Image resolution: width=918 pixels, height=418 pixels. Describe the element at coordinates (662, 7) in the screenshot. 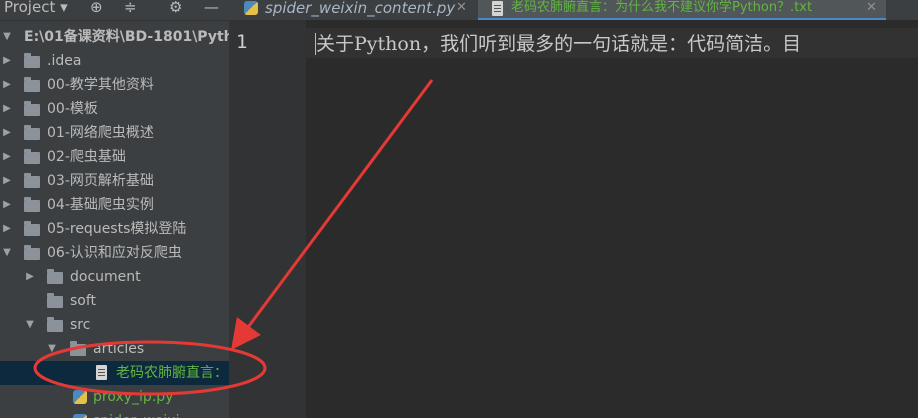

I see `tab-label: 老码农肺腑直言：为什么我不建议你学Python？.txt` at that location.